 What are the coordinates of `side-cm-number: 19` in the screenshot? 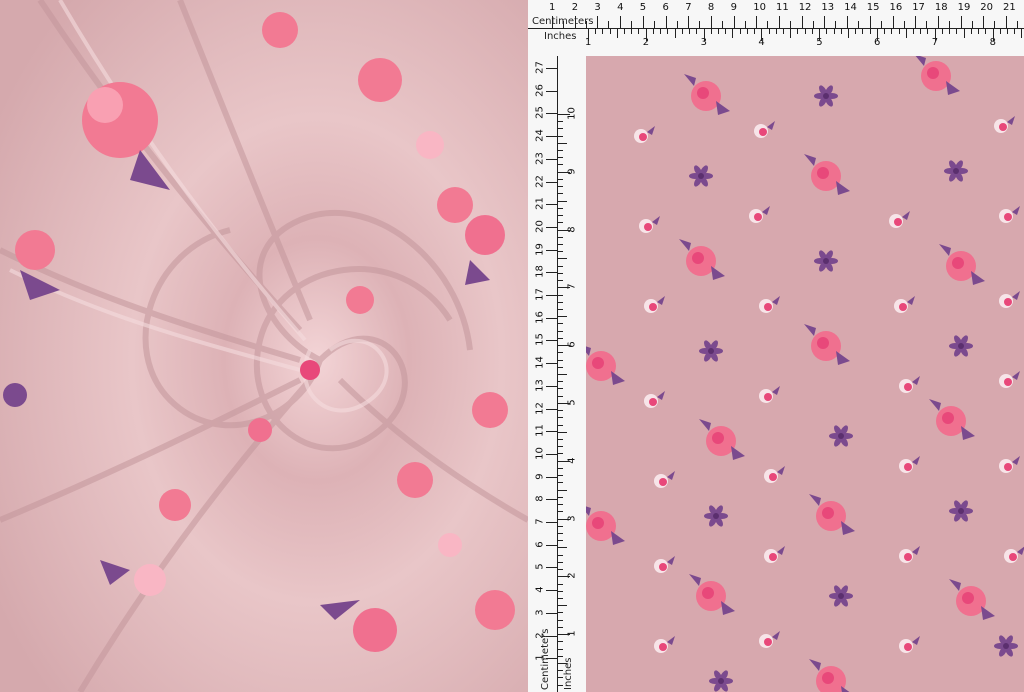 It's located at (540, 249).